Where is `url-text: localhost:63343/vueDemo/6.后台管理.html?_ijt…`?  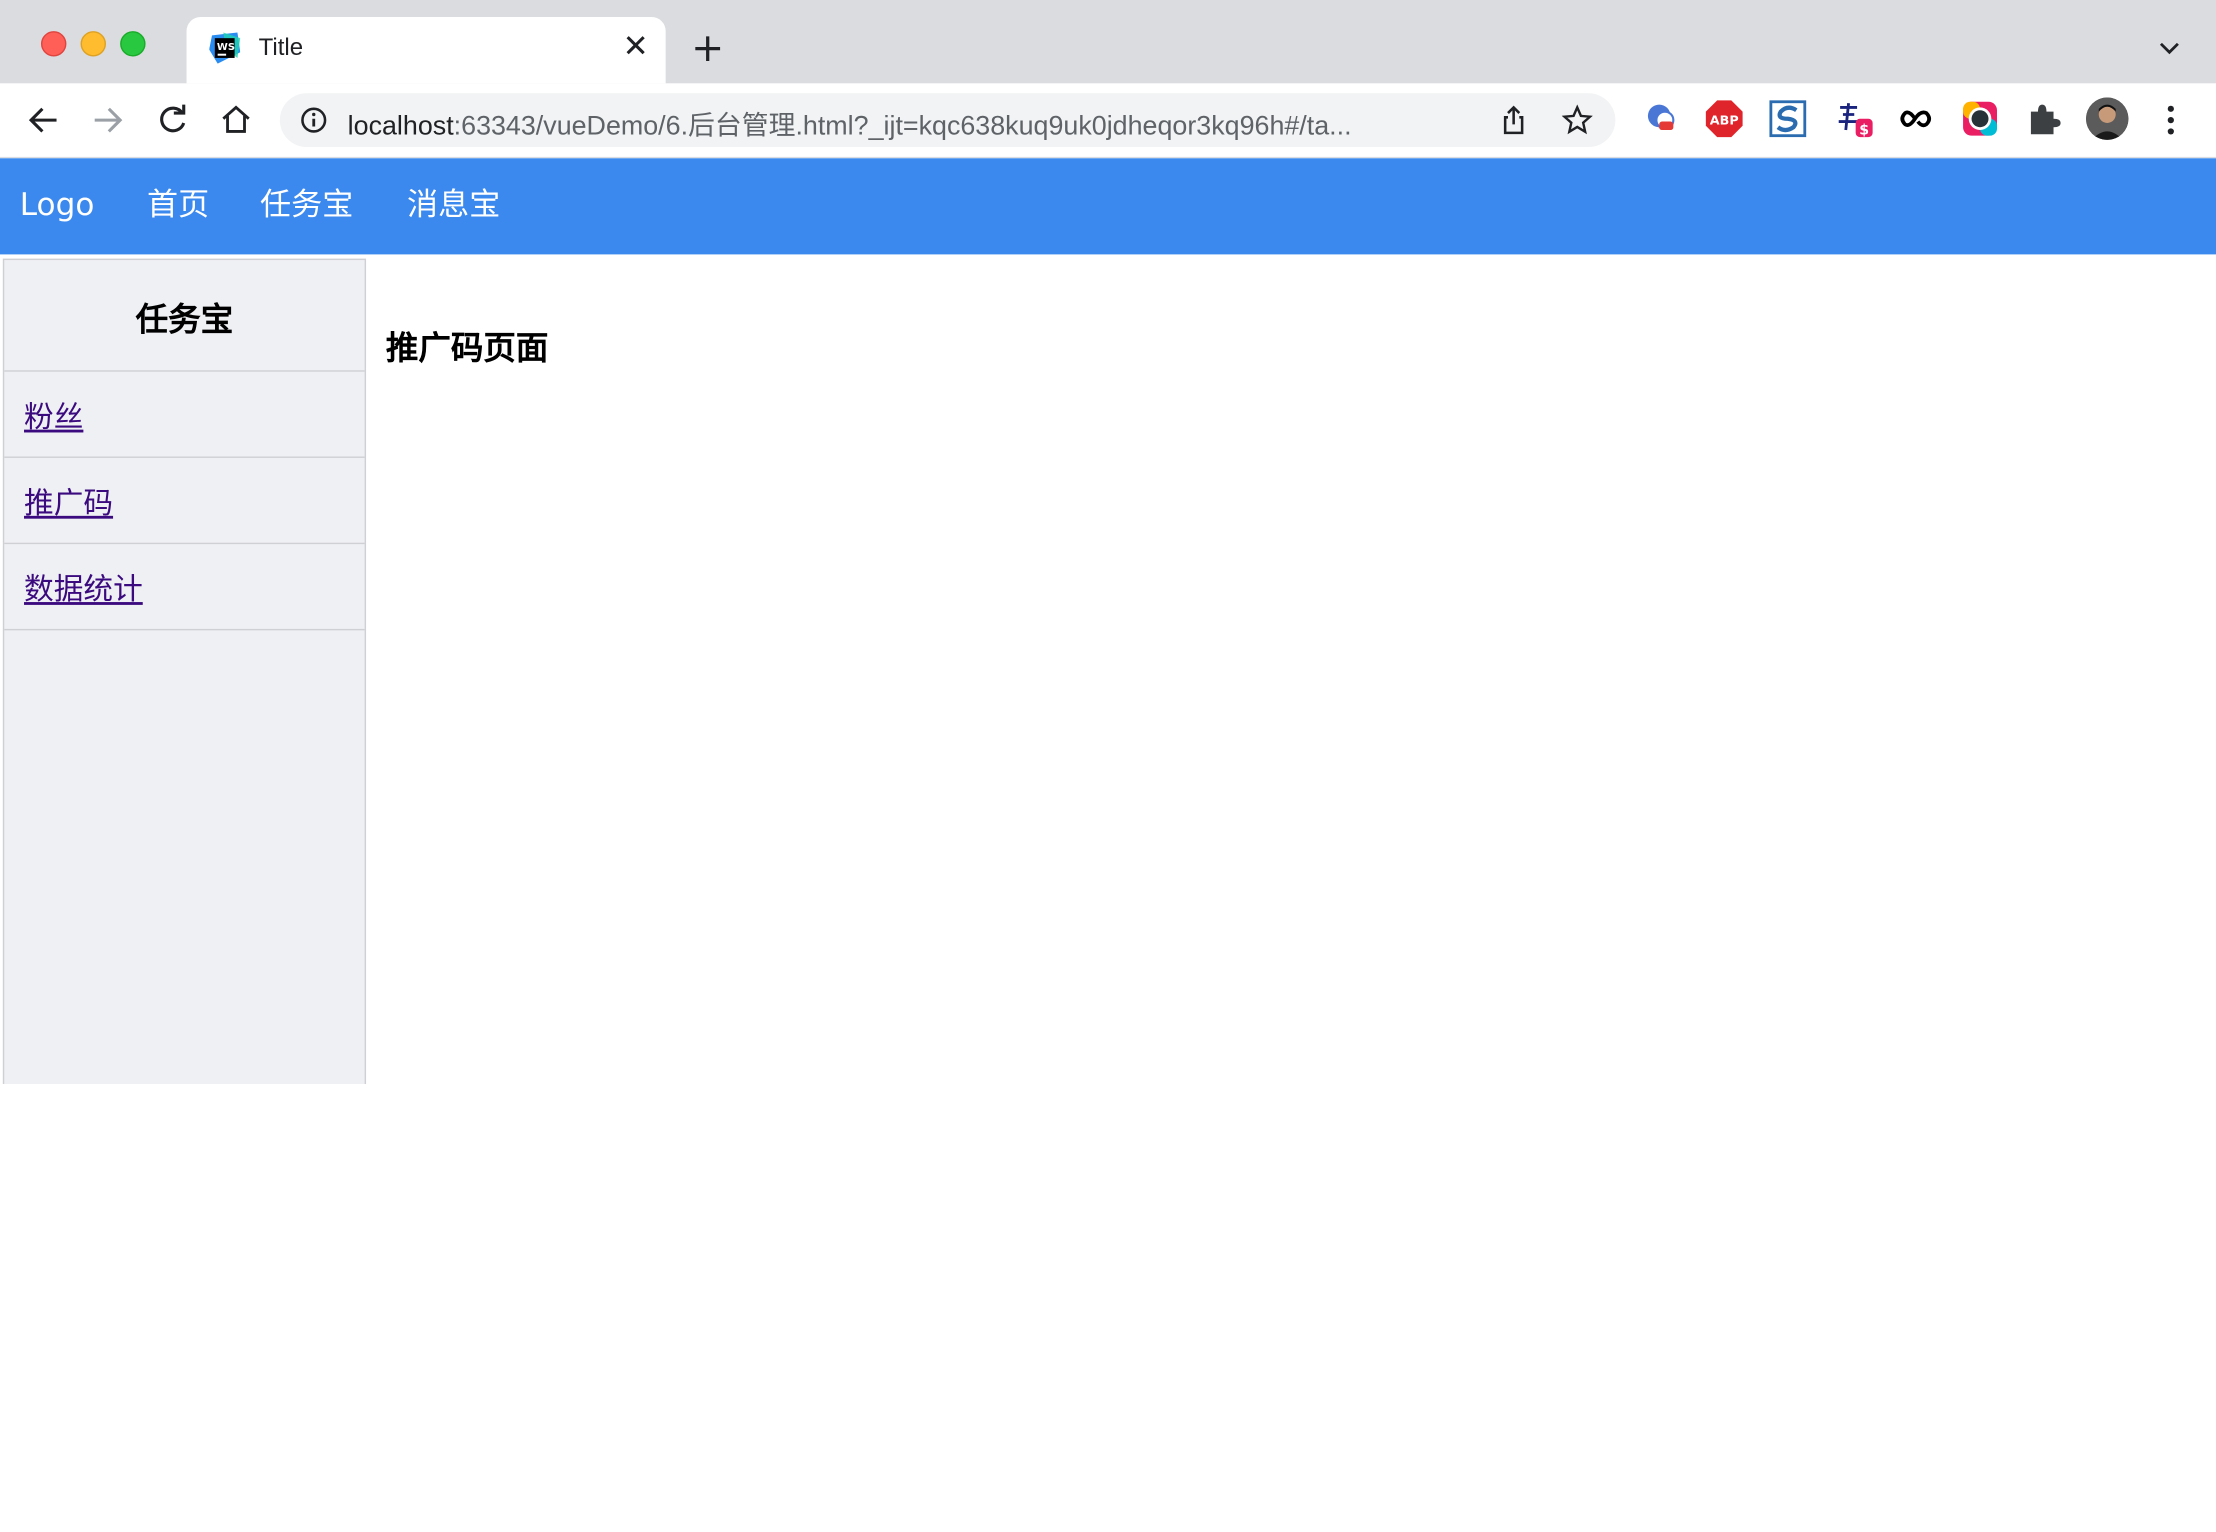
url-text: localhost:63343/vueDemo/6.后台管理.html?_ijt… is located at coordinates (850, 124).